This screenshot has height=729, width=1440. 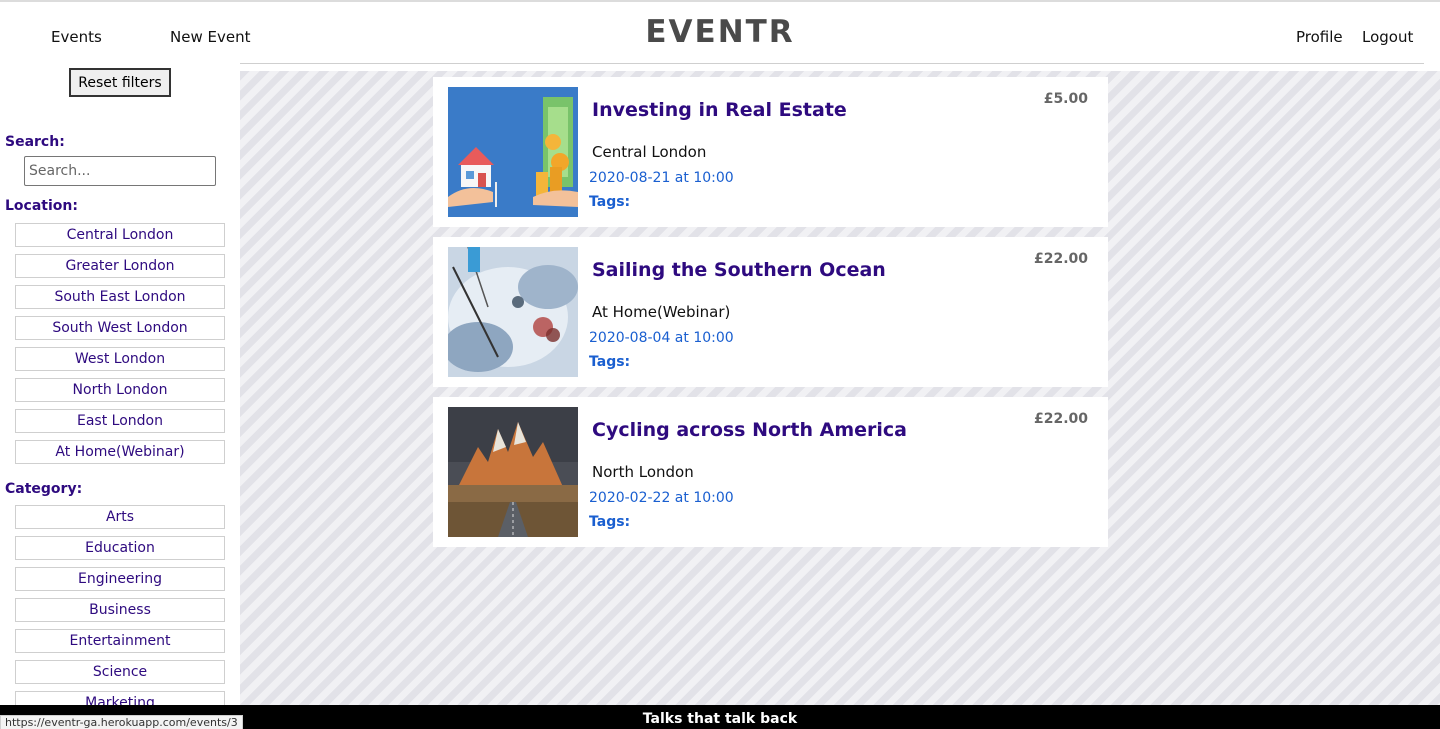 I want to click on reset-filters-button: Reset filters, so click(x=120, y=82).